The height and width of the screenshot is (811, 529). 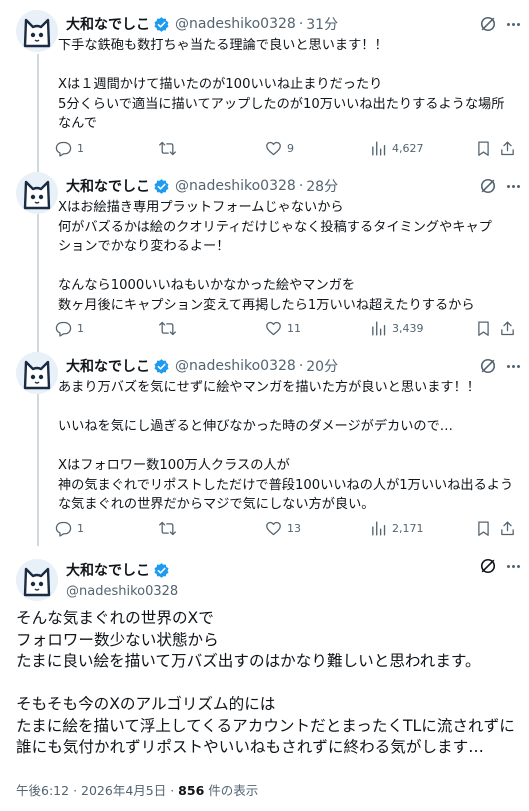 I want to click on tweet-line: Xはフォロワー数100万人クラスの人が, so click(x=174, y=465).